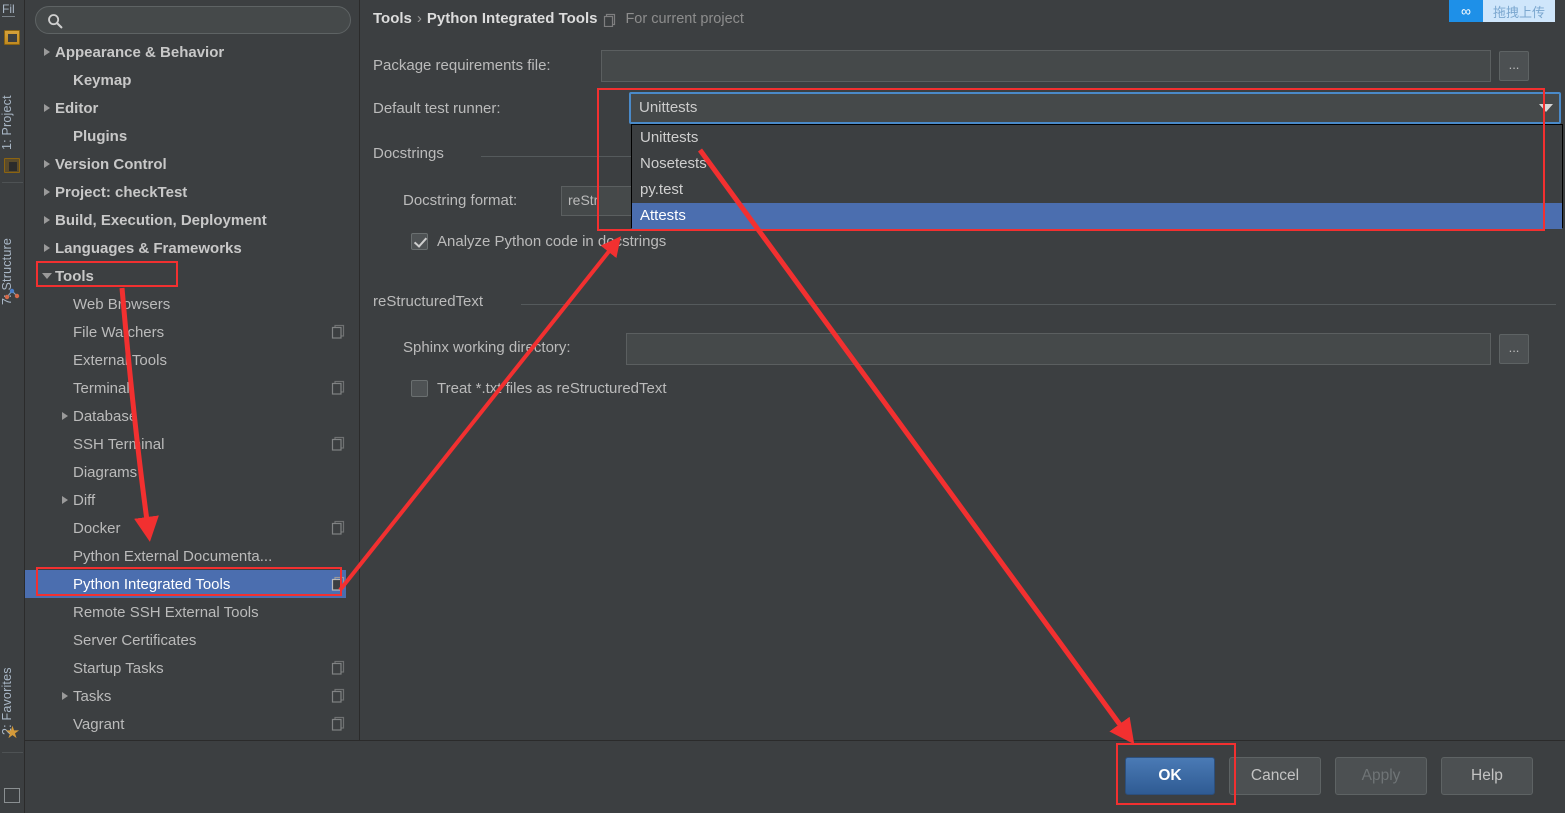  Describe the element at coordinates (1097, 164) in the screenshot. I see `dropdown-option-nosetests: Nosetests` at that location.